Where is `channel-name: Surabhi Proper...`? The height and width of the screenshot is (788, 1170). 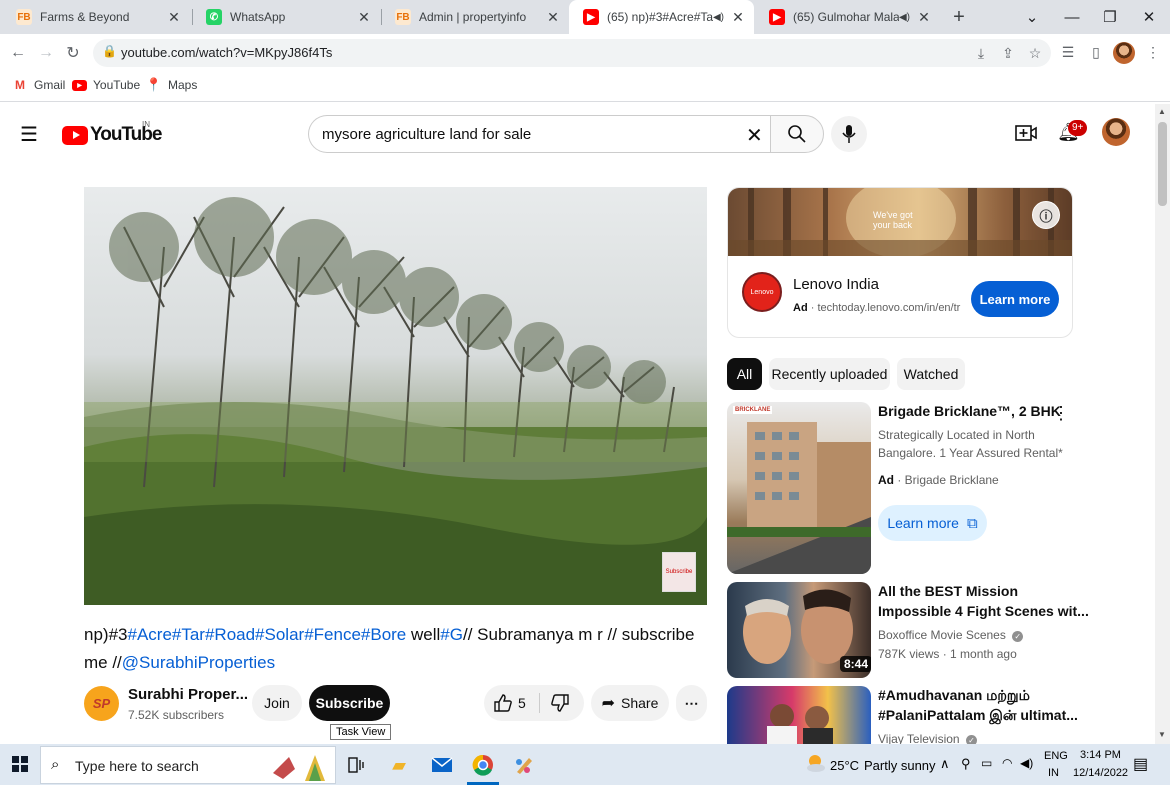 channel-name: Surabhi Proper... is located at coordinates (188, 694).